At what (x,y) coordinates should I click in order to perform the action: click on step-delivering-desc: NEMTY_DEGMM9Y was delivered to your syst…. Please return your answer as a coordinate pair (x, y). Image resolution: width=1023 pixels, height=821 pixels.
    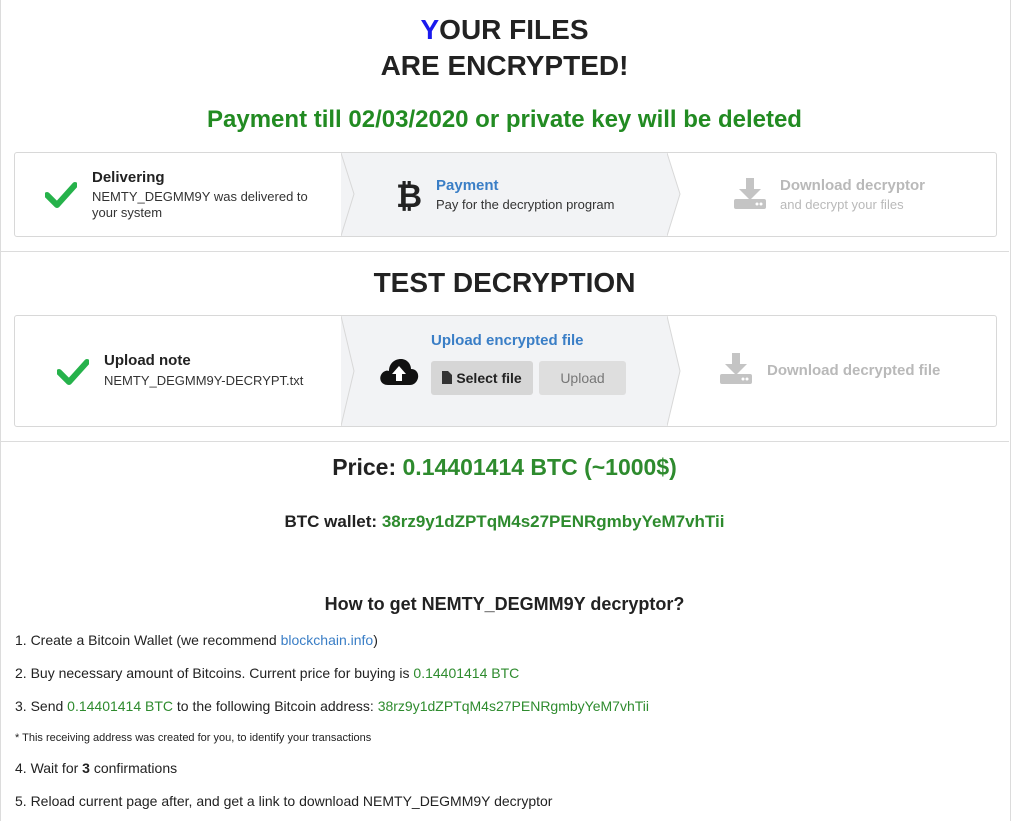
    Looking at the image, I should click on (200, 204).